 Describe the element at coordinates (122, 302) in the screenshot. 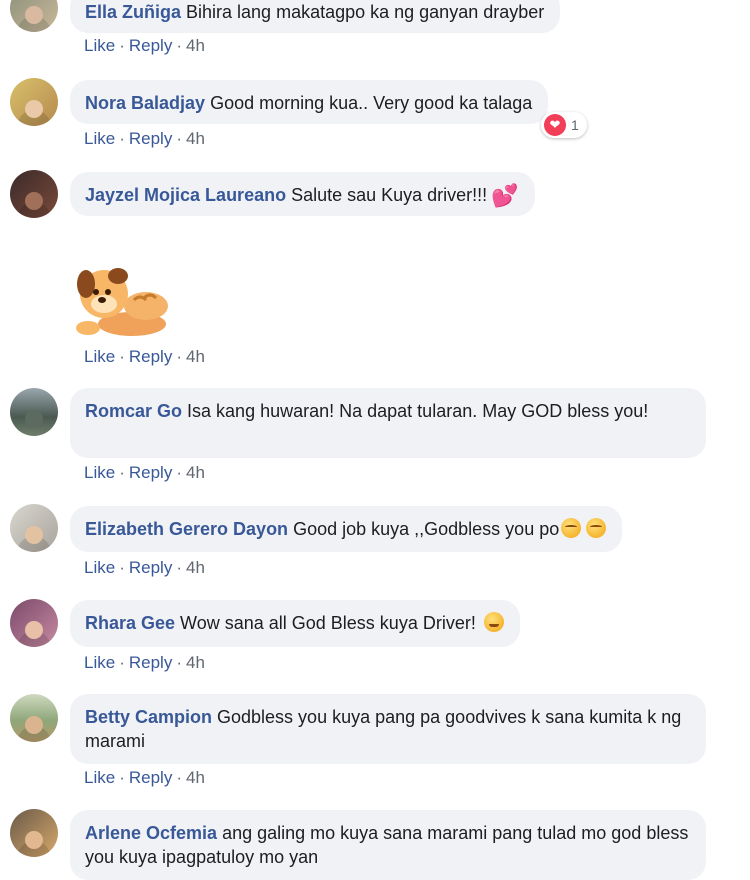

I see `dog-sticker` at that location.